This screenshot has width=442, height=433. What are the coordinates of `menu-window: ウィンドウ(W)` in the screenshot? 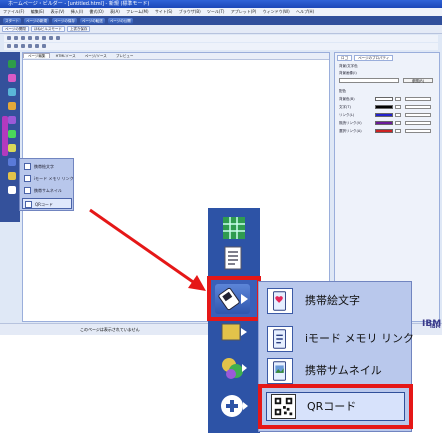 It's located at (276, 11).